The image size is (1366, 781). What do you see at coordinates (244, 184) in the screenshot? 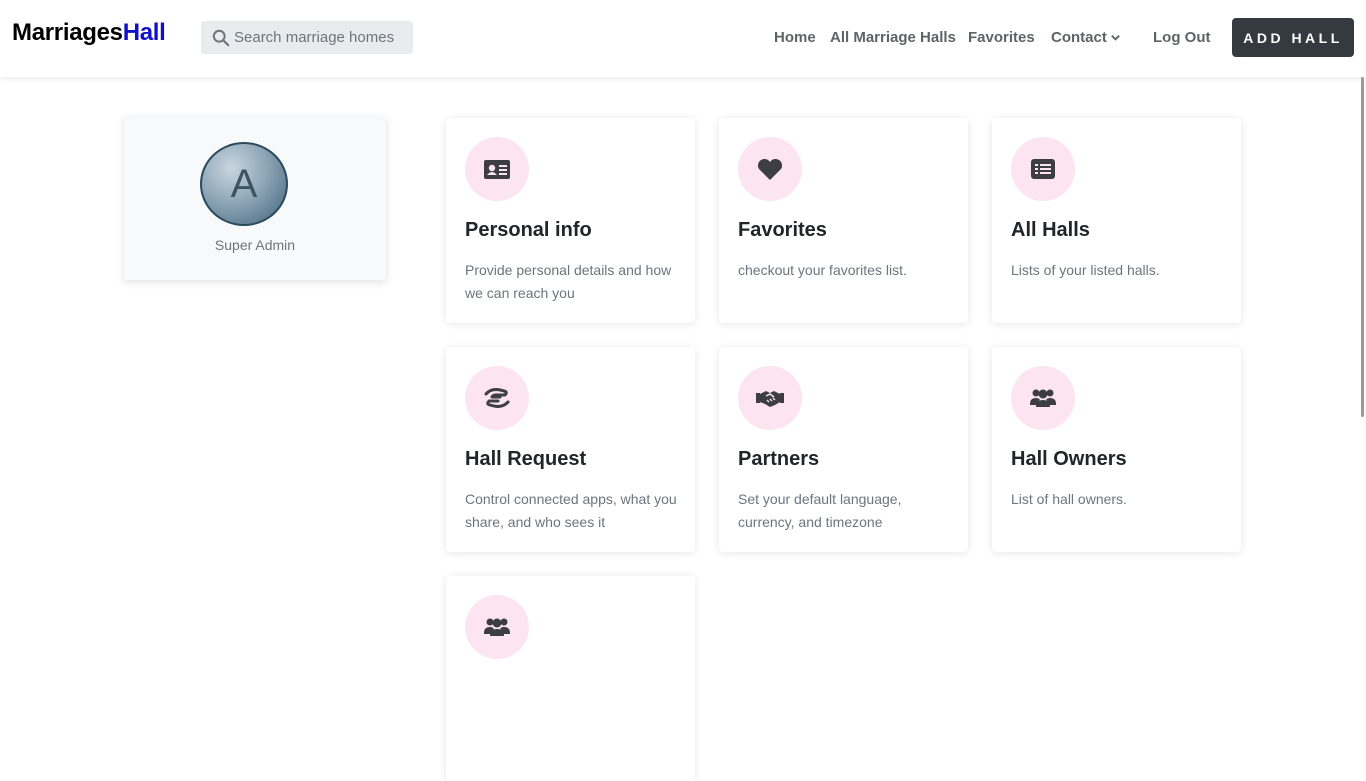
I see `avatar: A` at bounding box center [244, 184].